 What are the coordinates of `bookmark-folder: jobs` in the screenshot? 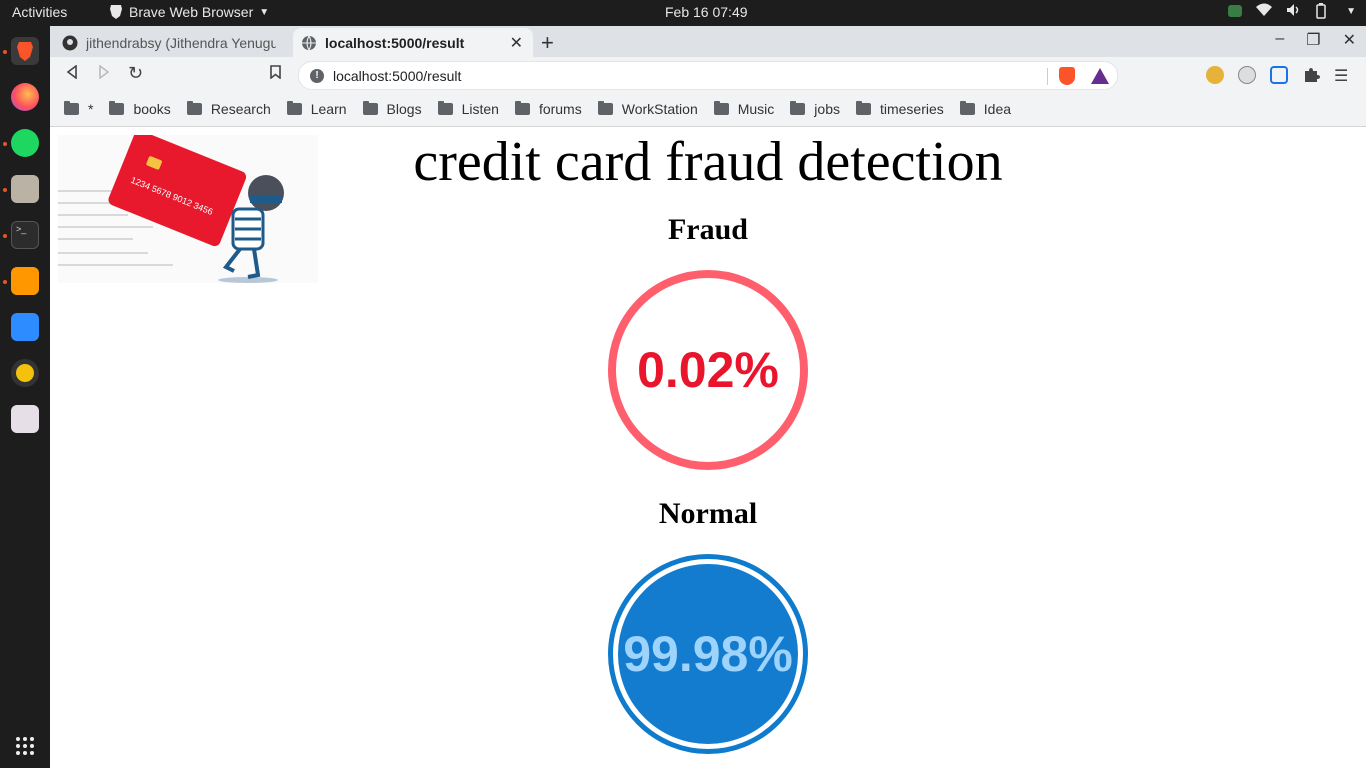 It's located at (815, 109).